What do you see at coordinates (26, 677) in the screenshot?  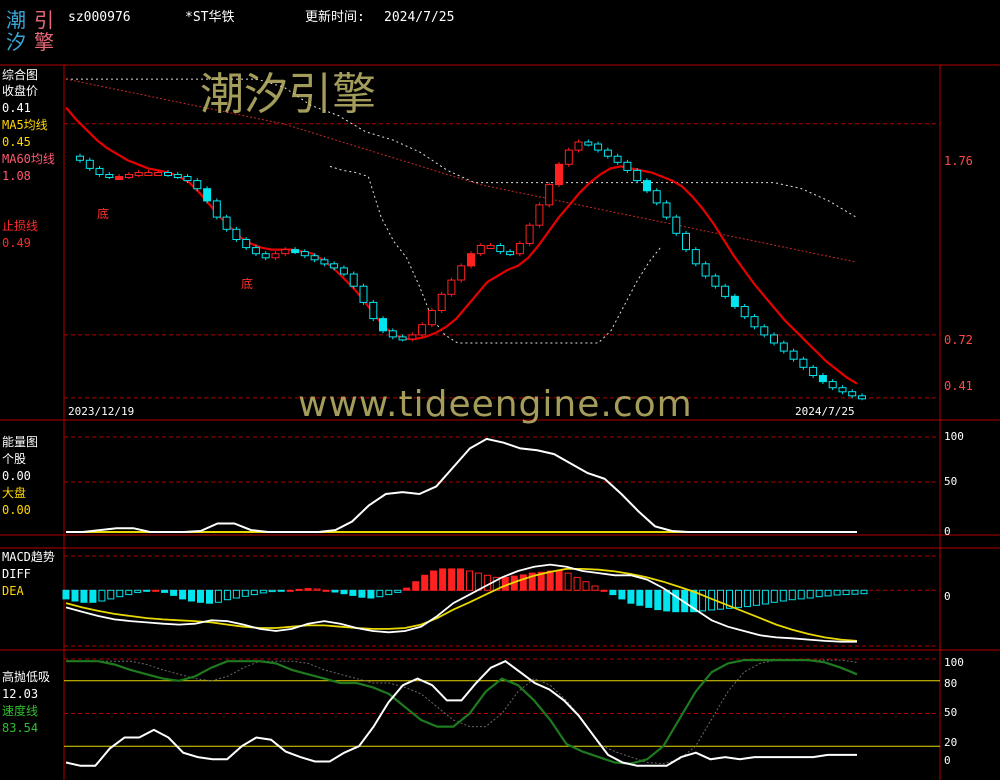 I see `gaopao-title: 高抛低吸` at bounding box center [26, 677].